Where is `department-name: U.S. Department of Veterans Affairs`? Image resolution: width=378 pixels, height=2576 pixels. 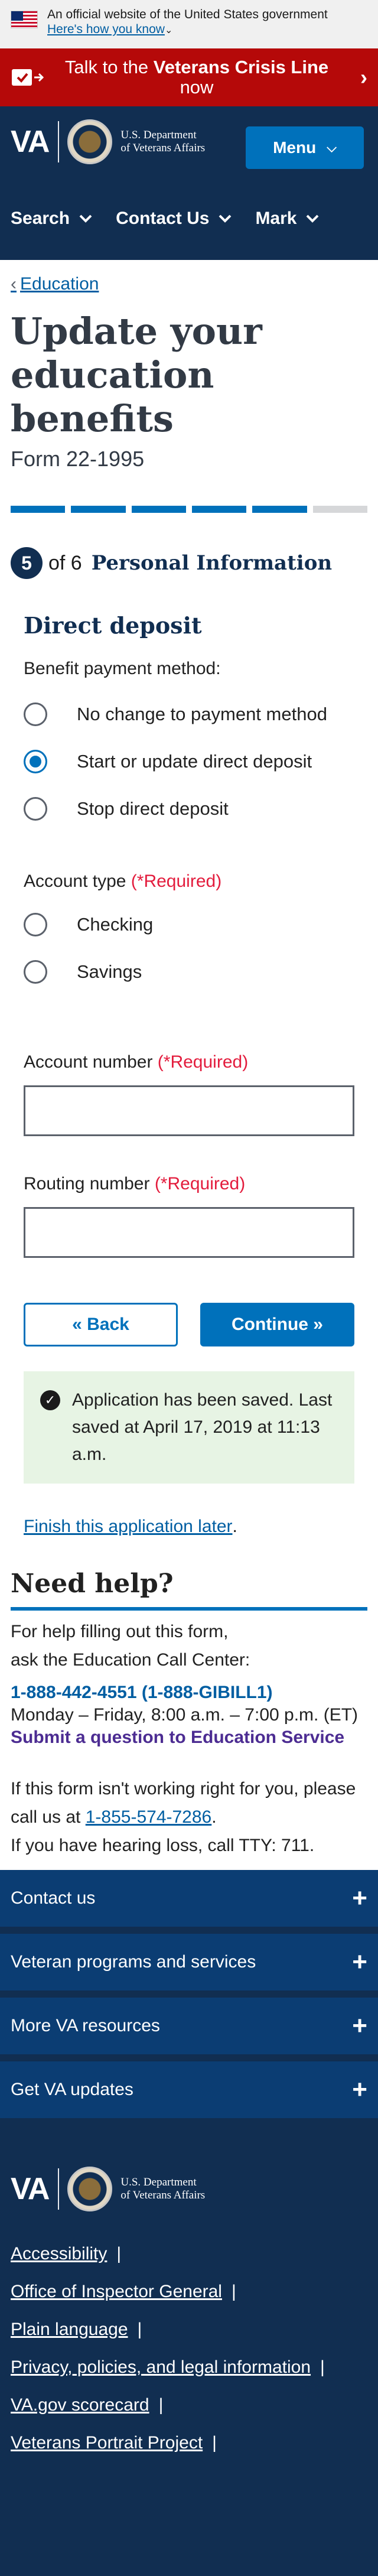 department-name: U.S. Department of Veterans Affairs is located at coordinates (162, 142).